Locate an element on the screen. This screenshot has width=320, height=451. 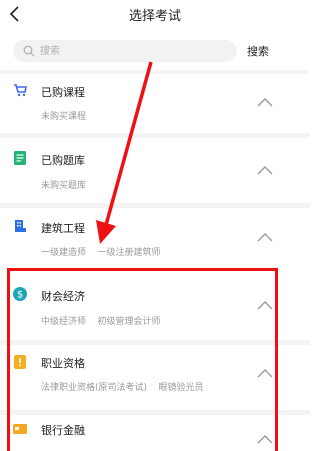
search-bar is located at coordinates (125, 51).